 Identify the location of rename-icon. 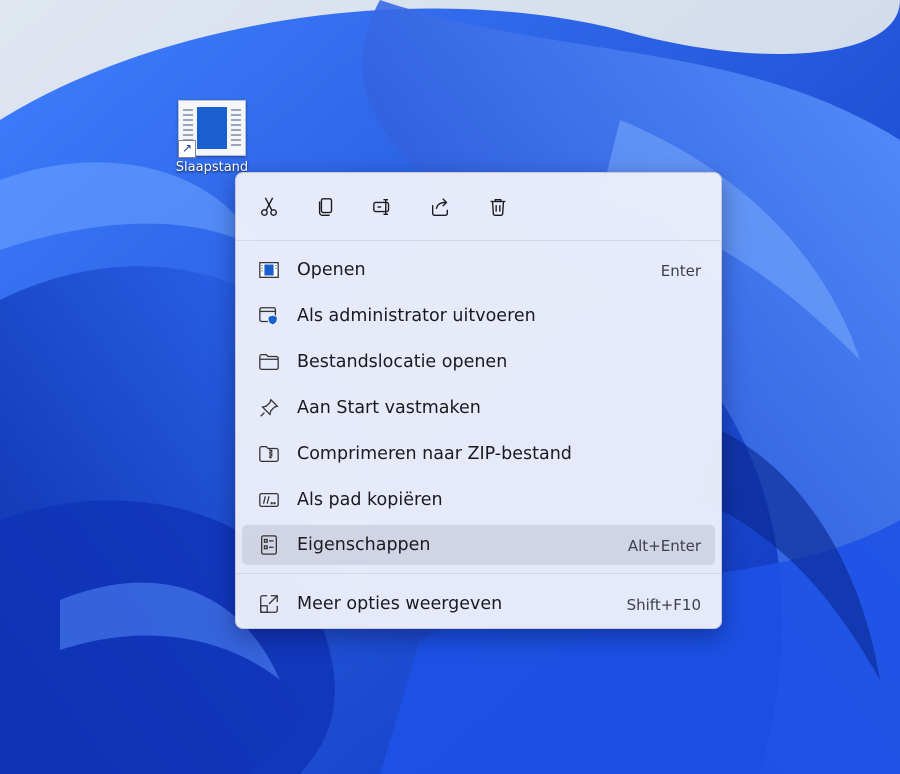
(381, 207).